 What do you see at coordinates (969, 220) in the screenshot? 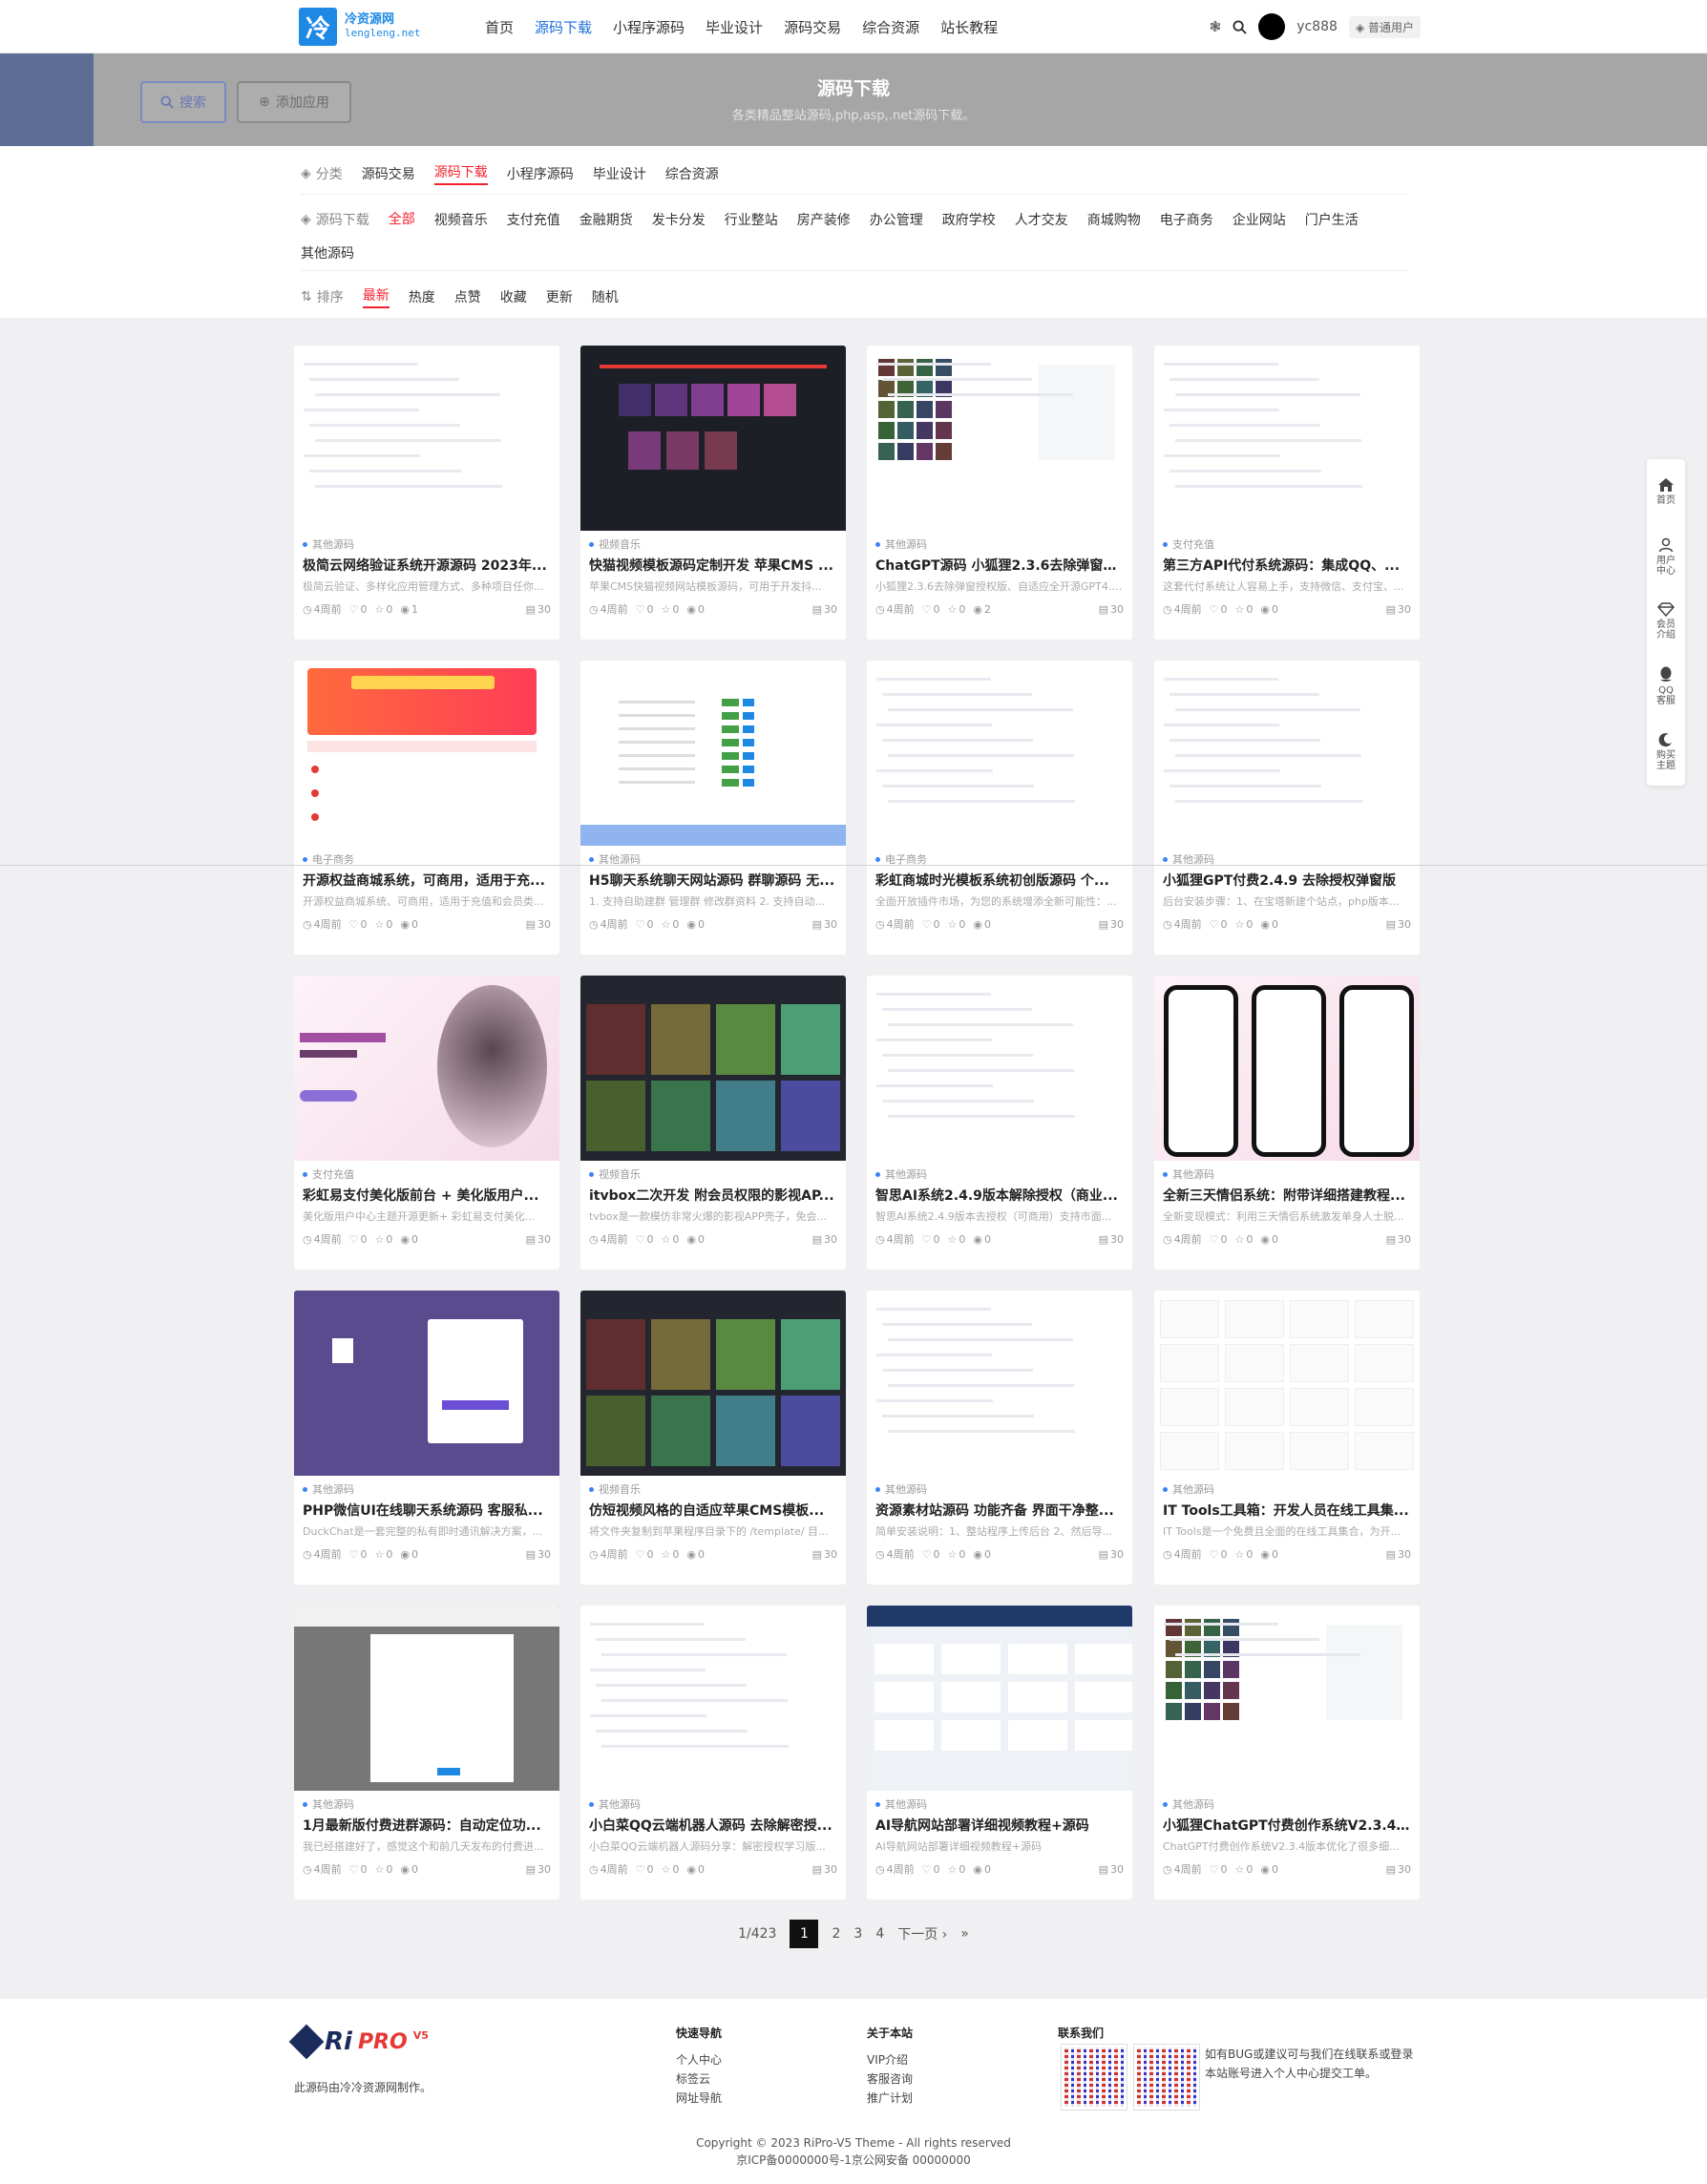
I see `subcategory-item: 政府学校` at bounding box center [969, 220].